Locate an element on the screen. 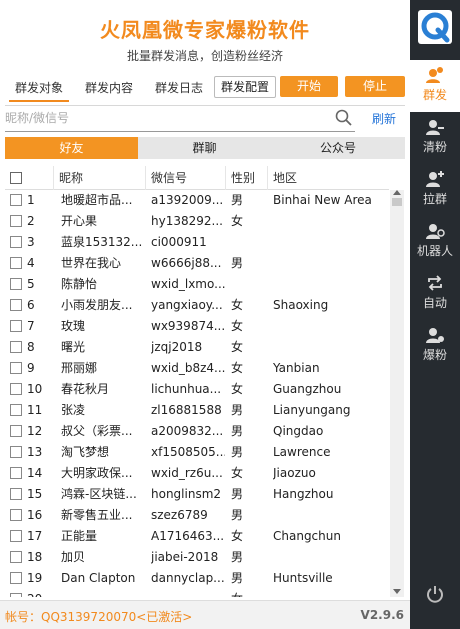 Image resolution: width=460 pixels, height=629 pixels. sidebar-item-group-pull: 拉群 is located at coordinates (435, 190).